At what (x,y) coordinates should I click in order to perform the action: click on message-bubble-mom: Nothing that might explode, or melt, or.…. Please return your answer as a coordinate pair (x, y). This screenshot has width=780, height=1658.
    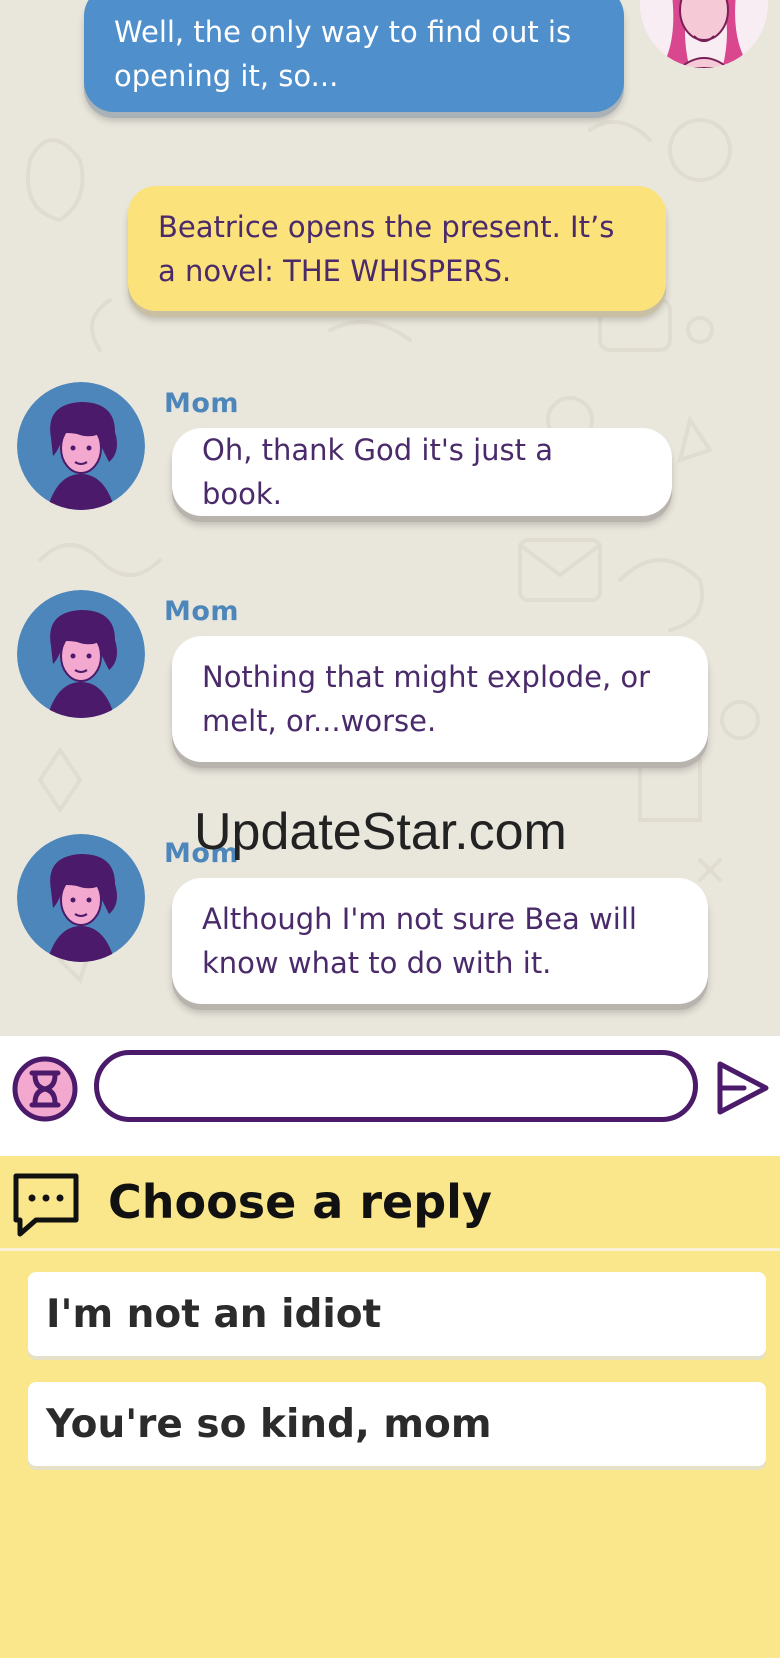
    Looking at the image, I should click on (440, 699).